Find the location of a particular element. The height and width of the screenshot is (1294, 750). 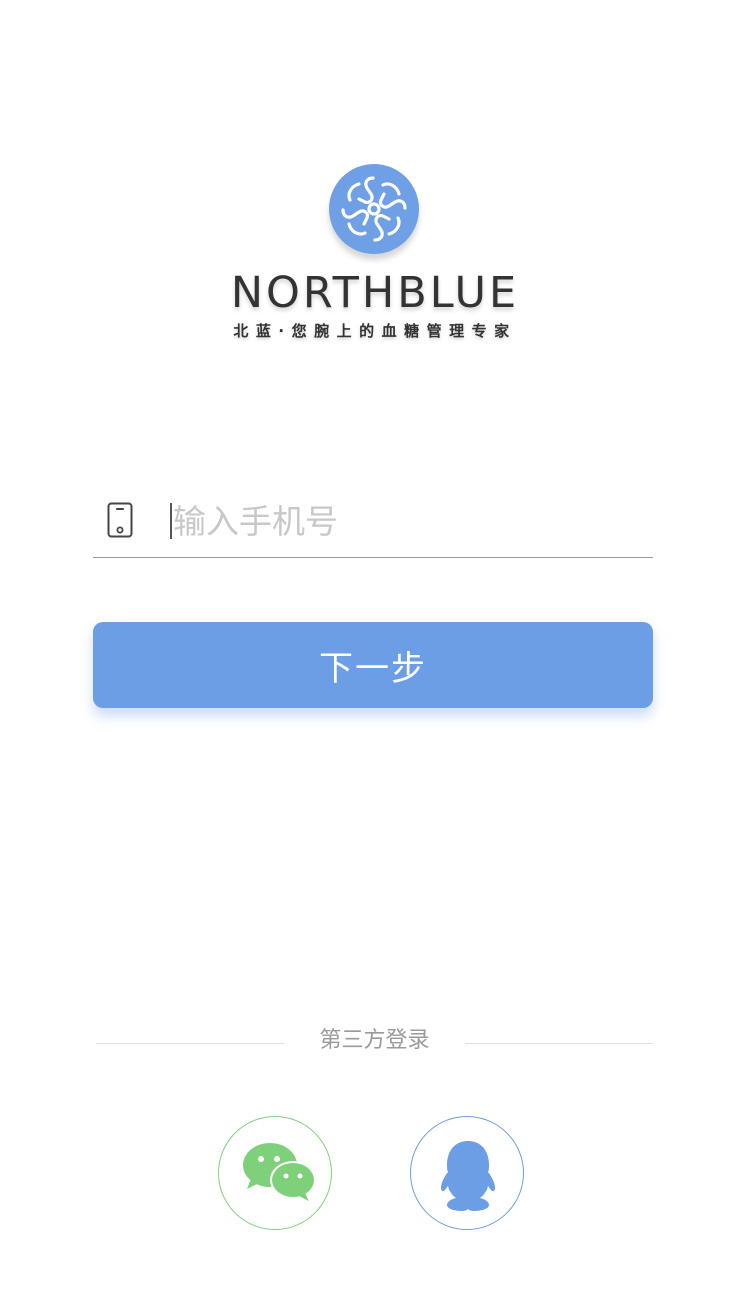

third-party-login-label: 第三方登录 is located at coordinates (374, 1040).